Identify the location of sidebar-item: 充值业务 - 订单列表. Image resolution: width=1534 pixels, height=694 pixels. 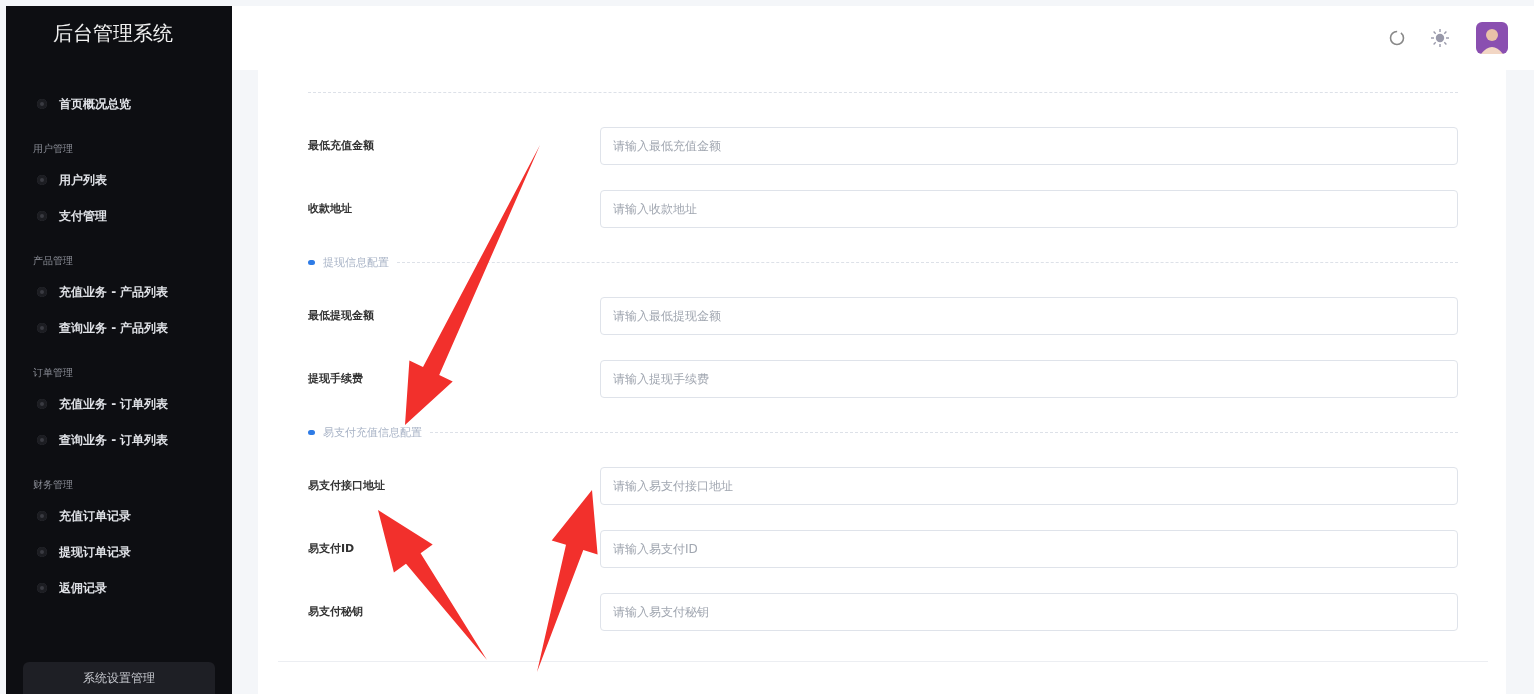
(119, 404).